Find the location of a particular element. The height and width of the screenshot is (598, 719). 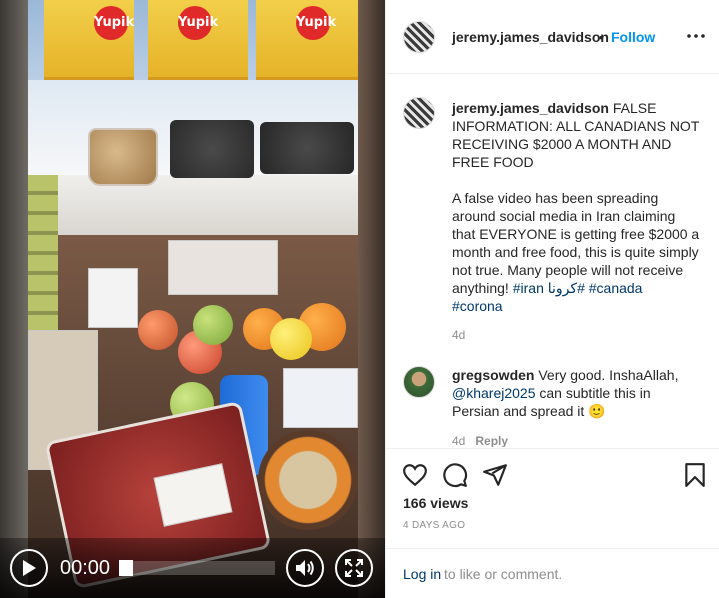

caption-age: 4d is located at coordinates (458, 335).